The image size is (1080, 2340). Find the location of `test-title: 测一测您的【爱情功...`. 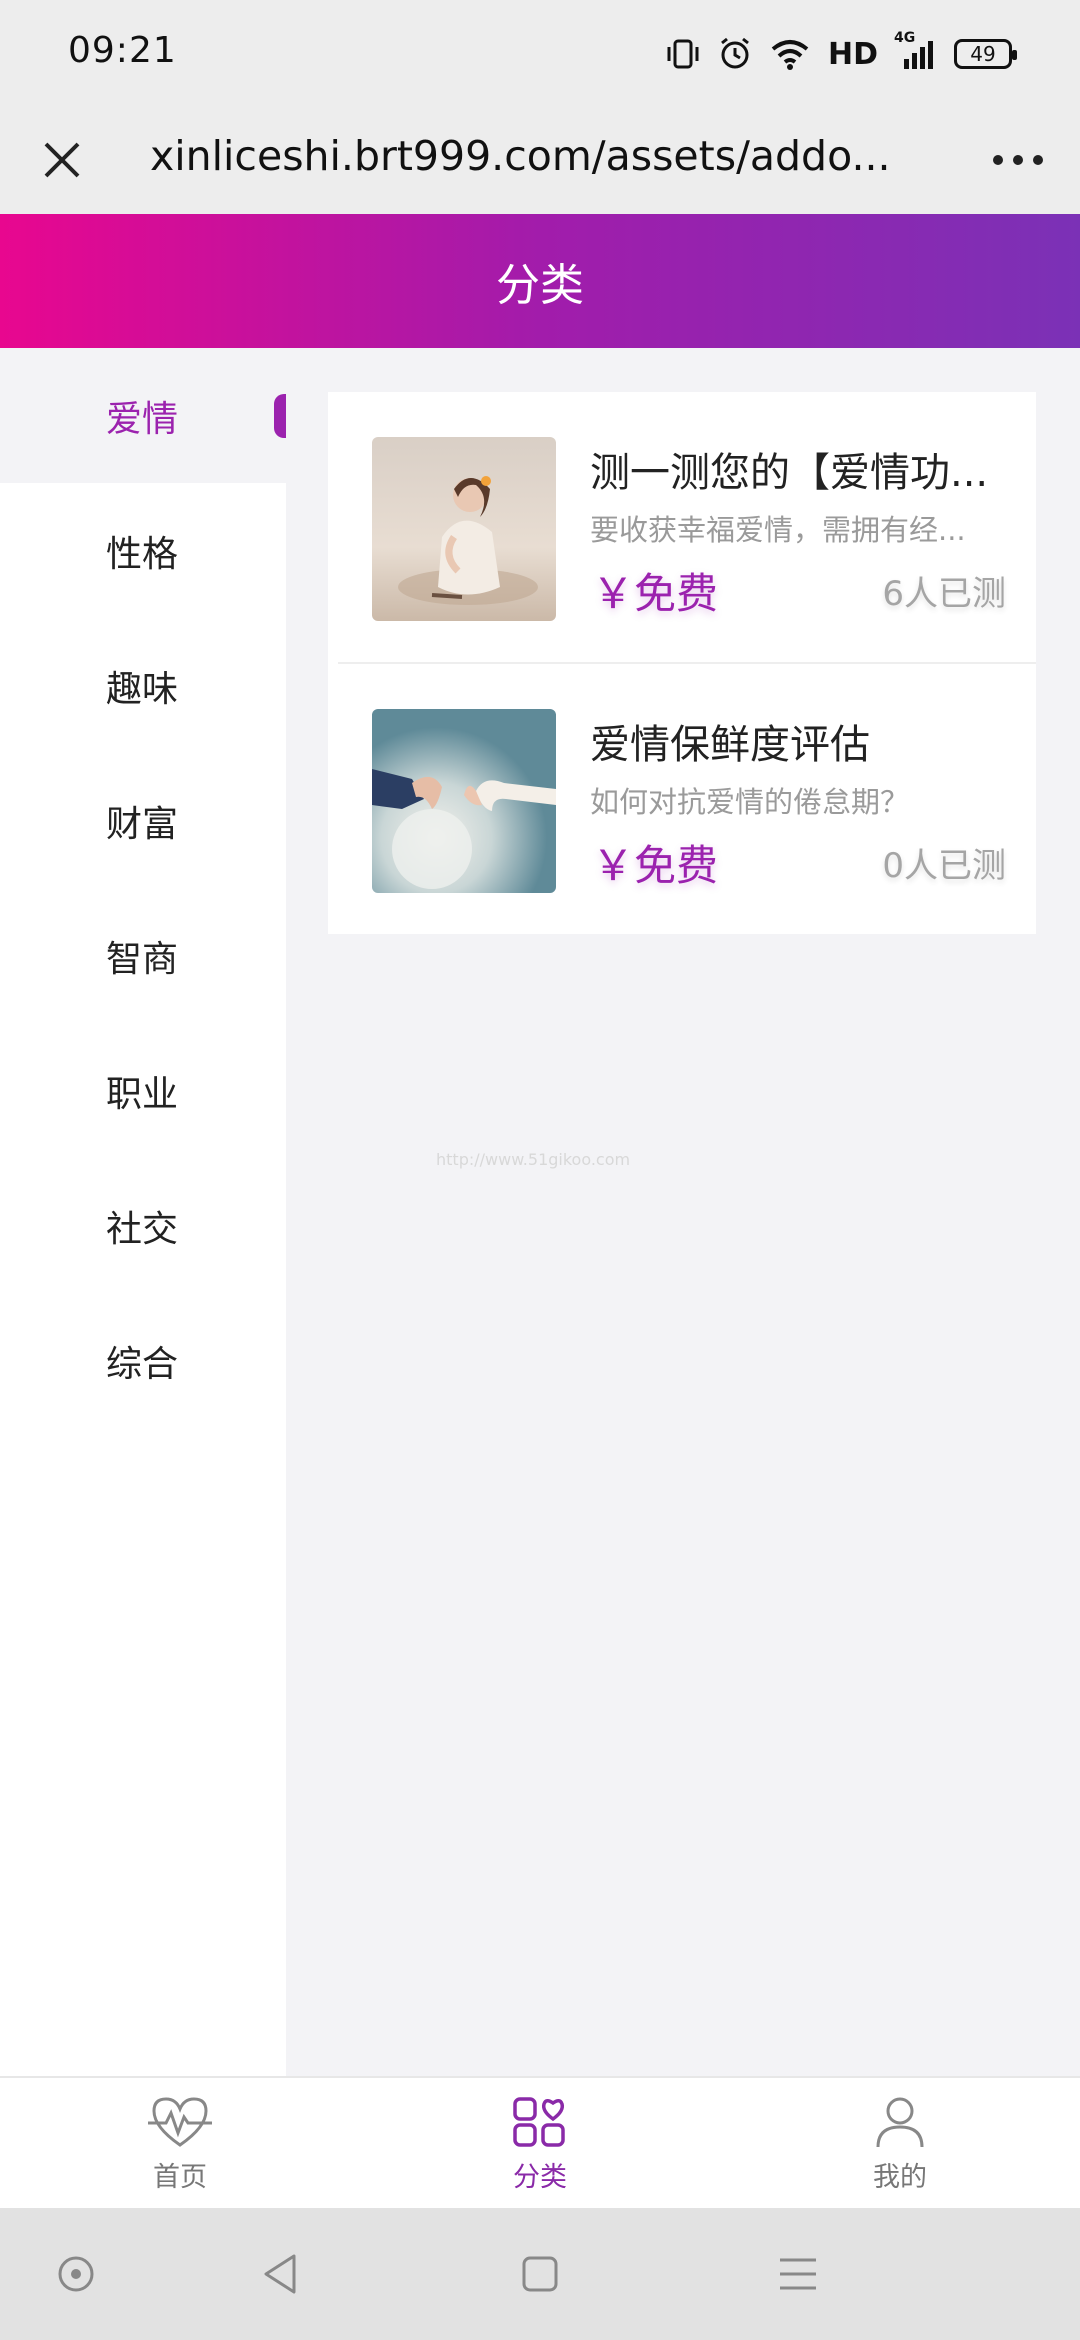

test-title: 测一测您的【爱情功... is located at coordinates (789, 473).